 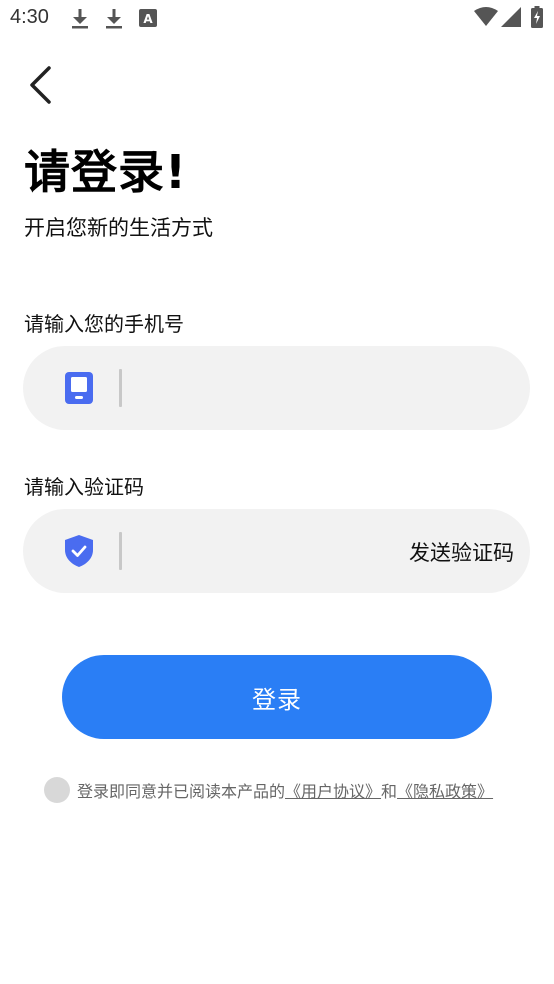 I want to click on back-button, so click(x=40, y=85).